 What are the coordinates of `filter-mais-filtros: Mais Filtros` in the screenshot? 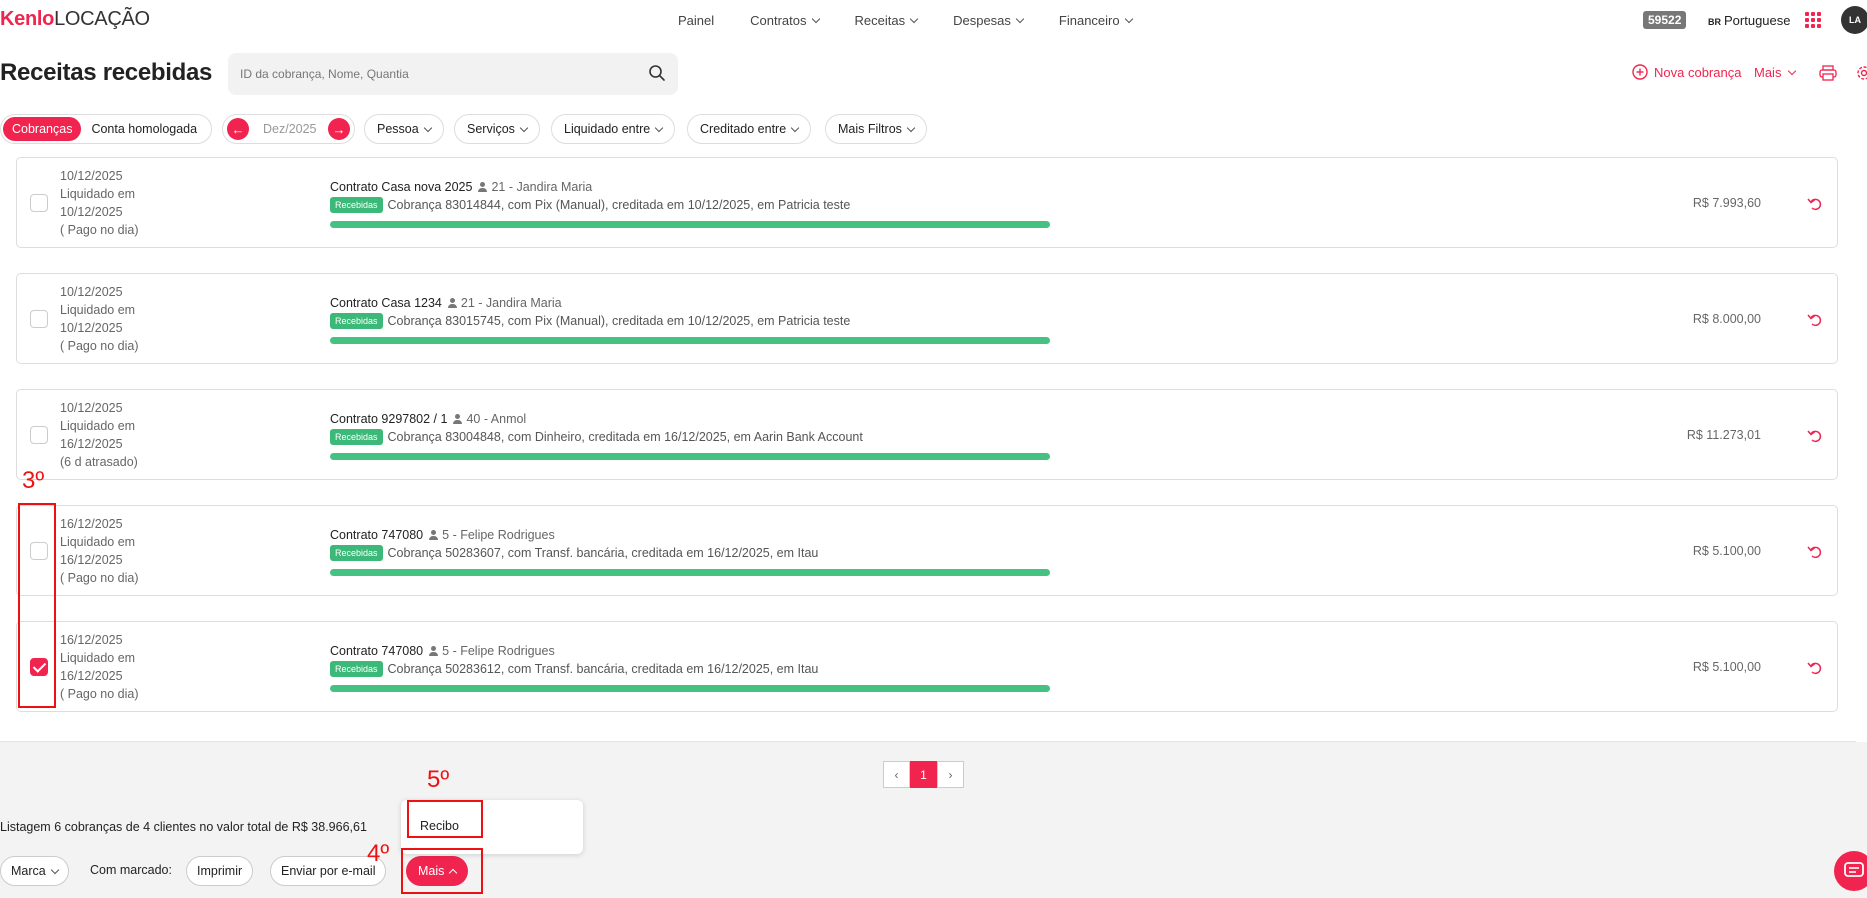 It's located at (876, 129).